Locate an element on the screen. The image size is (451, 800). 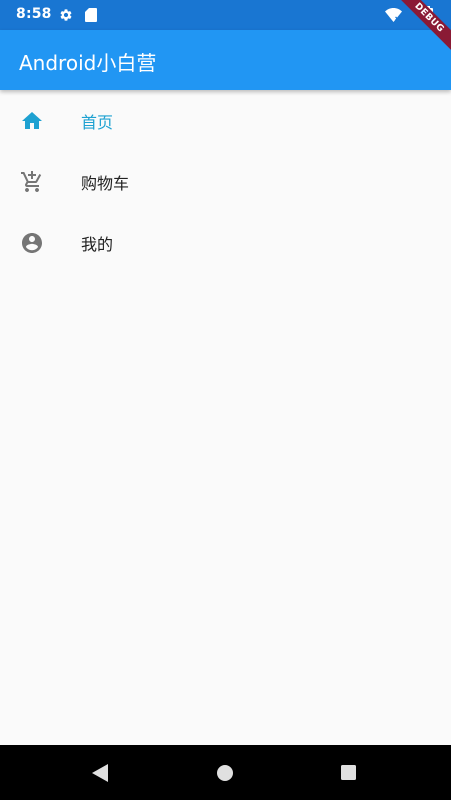
menu-item-cart: 购物车 is located at coordinates (225, 181).